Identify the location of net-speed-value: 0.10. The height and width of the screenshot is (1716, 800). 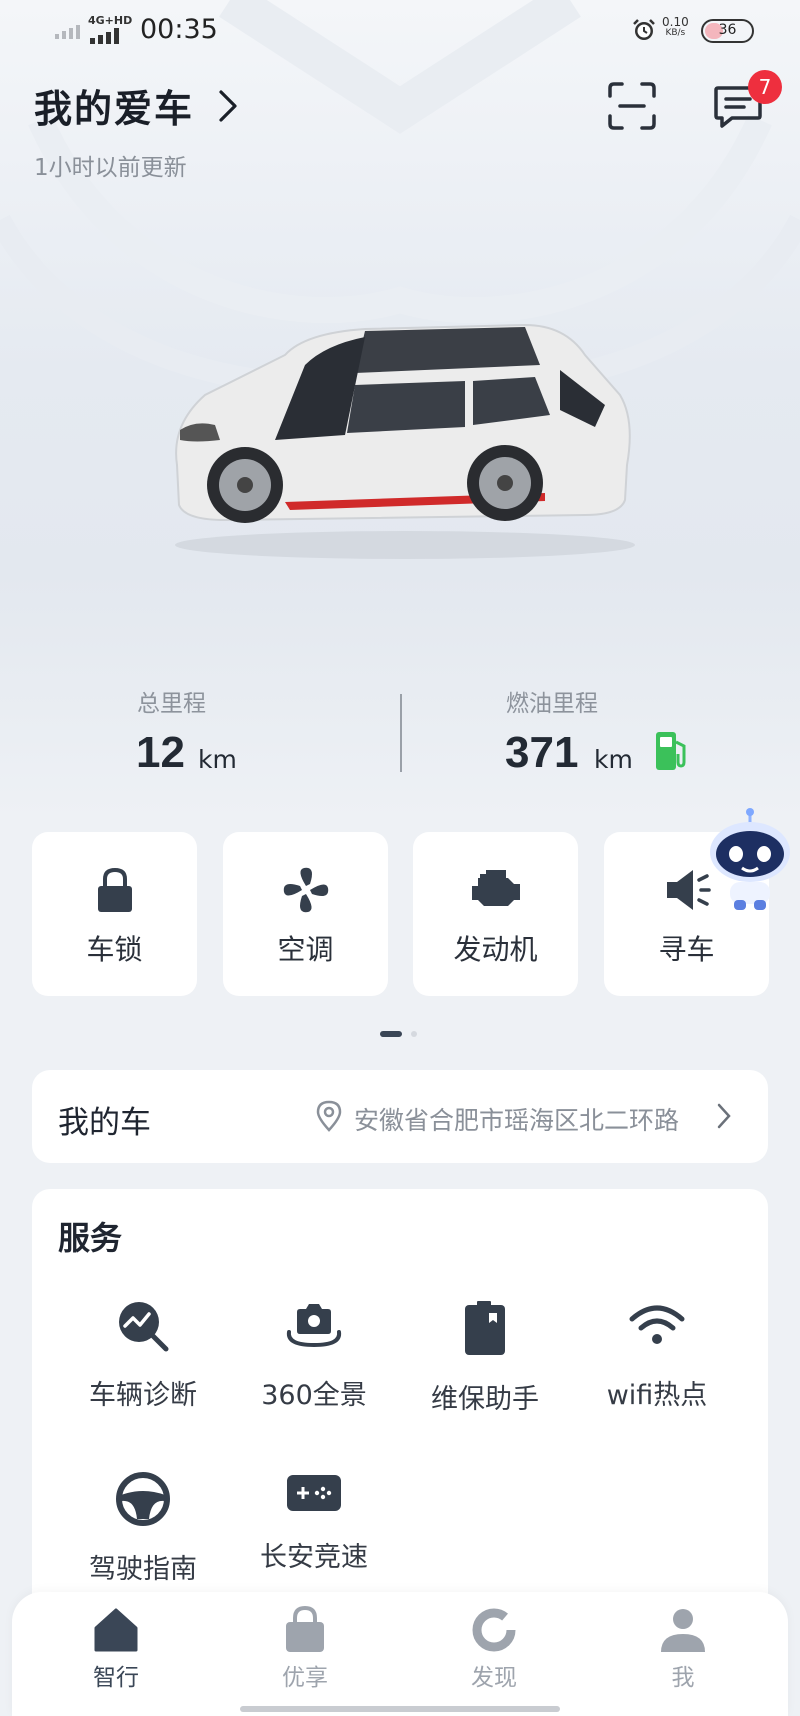
(675, 22).